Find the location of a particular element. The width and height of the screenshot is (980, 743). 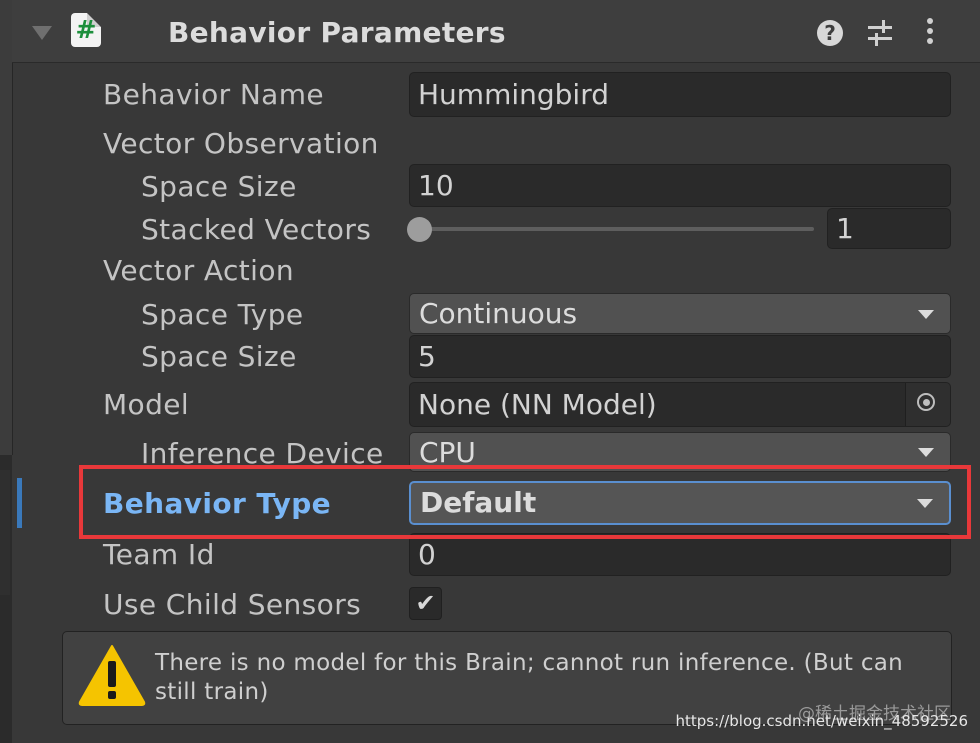

watermark-url: https://blog.csdn.net/weixin_48592526 is located at coordinates (821, 721).